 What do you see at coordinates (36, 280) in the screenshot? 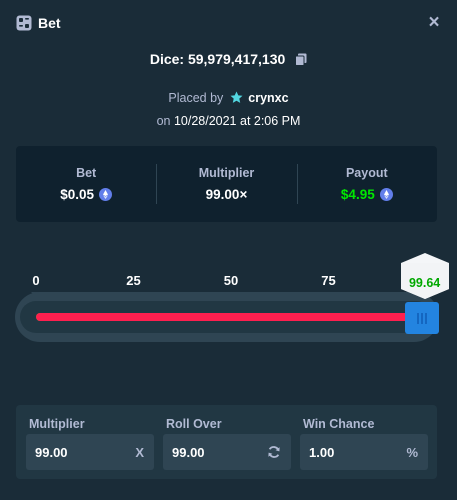
I see `slider-tick-label: 0` at bounding box center [36, 280].